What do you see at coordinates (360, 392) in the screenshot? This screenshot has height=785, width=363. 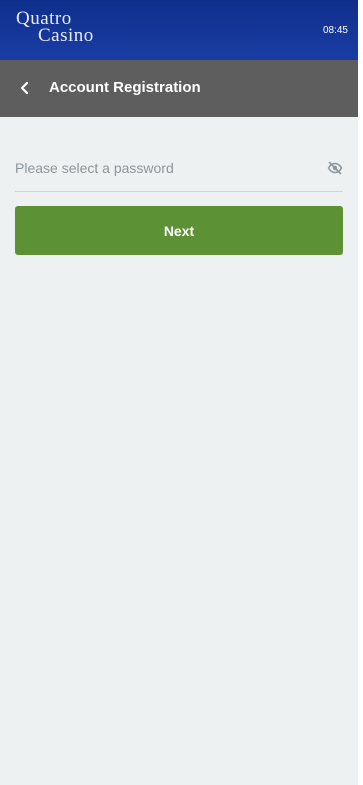 I see `right-edge-strip` at bounding box center [360, 392].